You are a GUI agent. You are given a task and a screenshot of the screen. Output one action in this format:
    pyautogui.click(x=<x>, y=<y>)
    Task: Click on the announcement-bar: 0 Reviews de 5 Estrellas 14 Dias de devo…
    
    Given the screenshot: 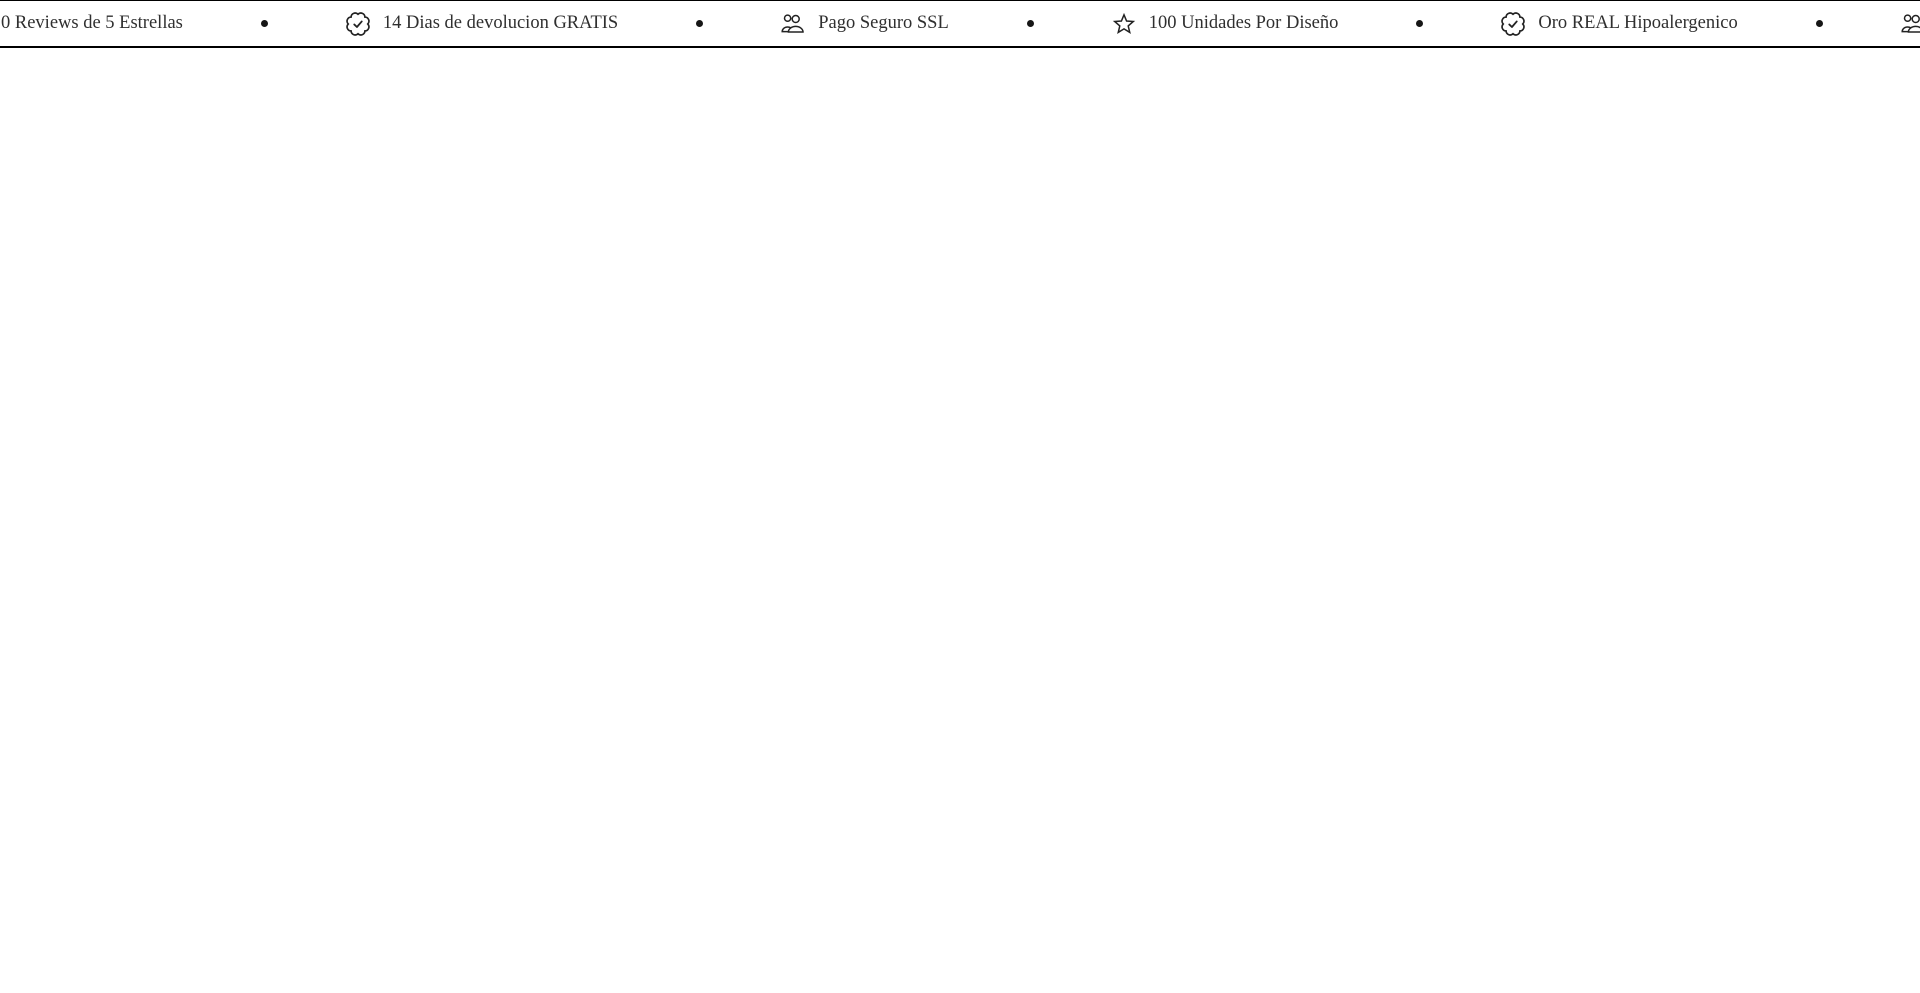 What is the action you would take?
    pyautogui.click(x=960, y=24)
    